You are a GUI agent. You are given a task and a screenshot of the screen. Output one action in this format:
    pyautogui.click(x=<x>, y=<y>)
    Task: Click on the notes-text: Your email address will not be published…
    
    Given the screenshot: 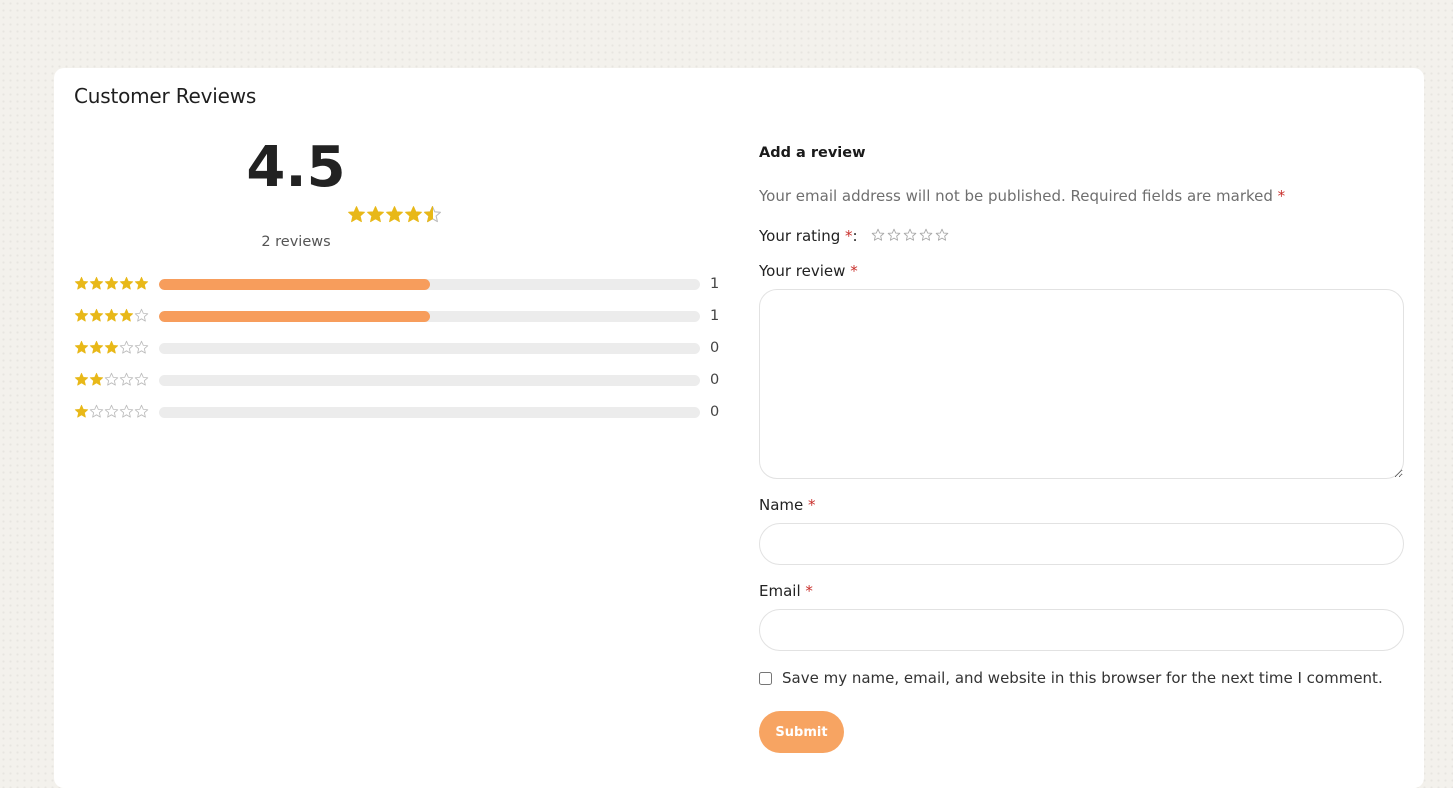 What is the action you would take?
    pyautogui.click(x=1016, y=196)
    